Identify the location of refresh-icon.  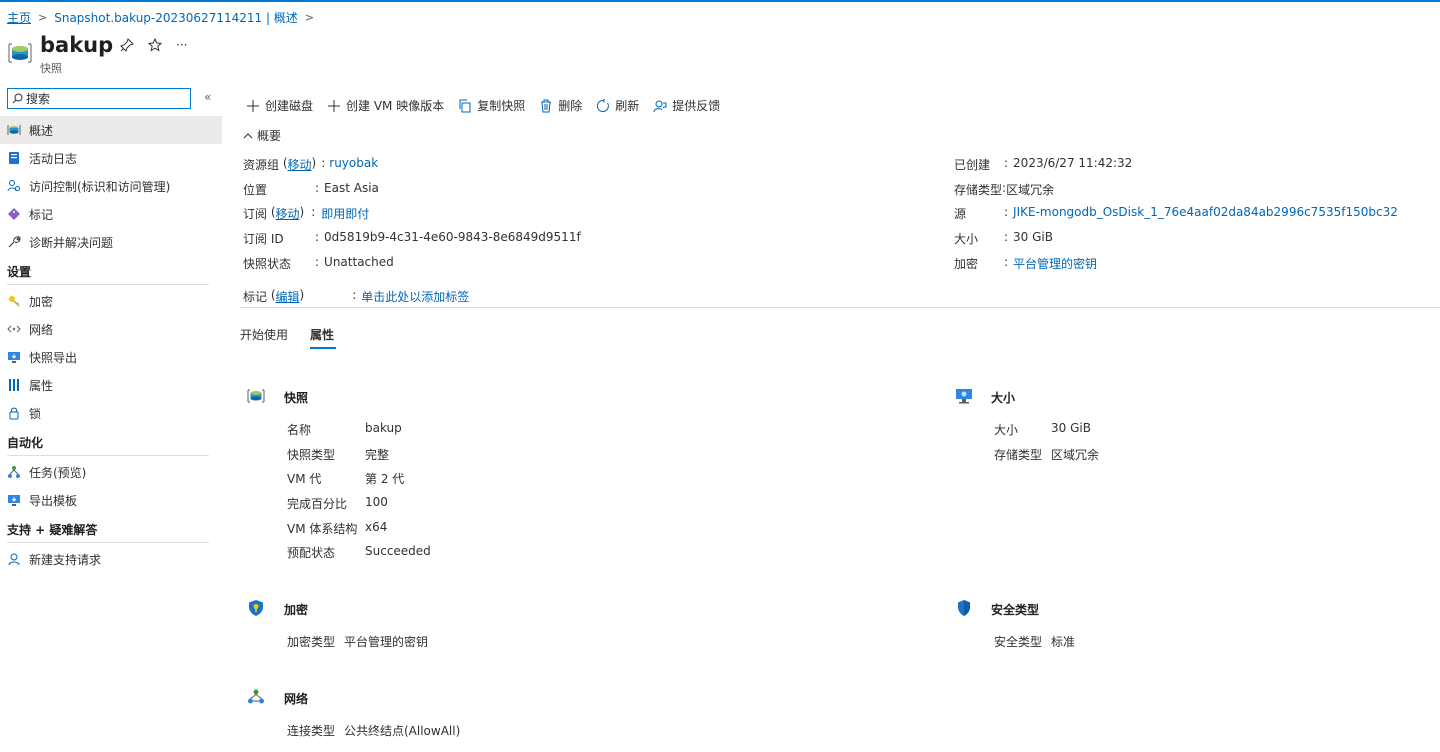
(603, 105).